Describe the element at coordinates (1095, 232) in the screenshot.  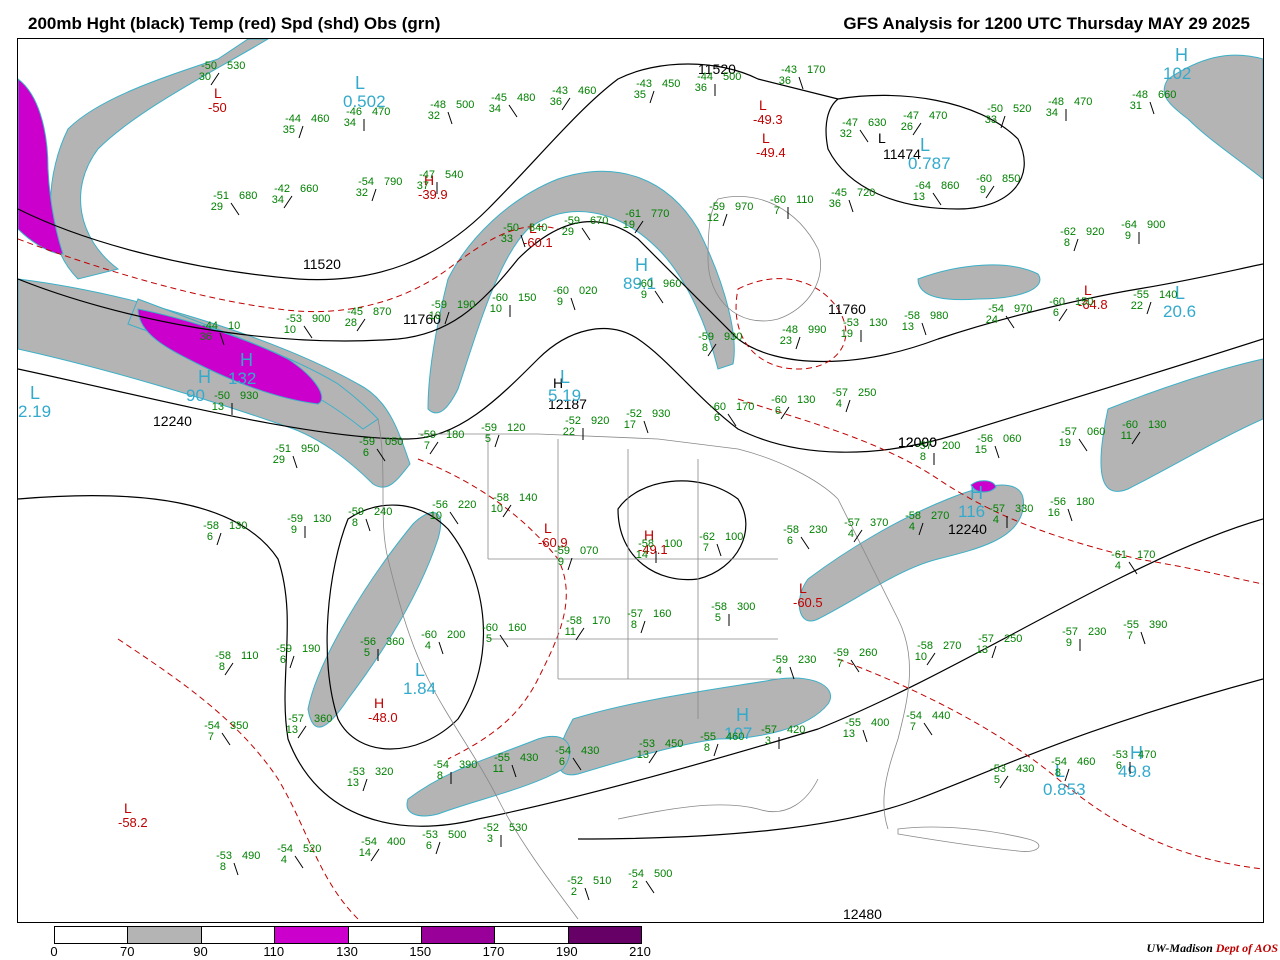
I see `obs-height: 920` at that location.